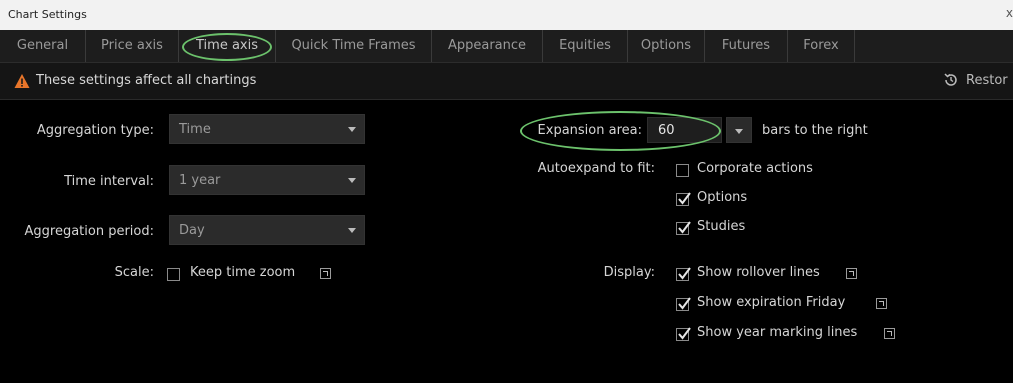  What do you see at coordinates (43, 46) in the screenshot?
I see `tab-general: General` at bounding box center [43, 46].